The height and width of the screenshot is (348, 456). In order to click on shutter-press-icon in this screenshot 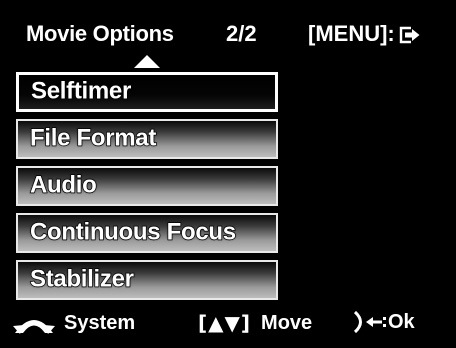, I will do `click(369, 322)`.